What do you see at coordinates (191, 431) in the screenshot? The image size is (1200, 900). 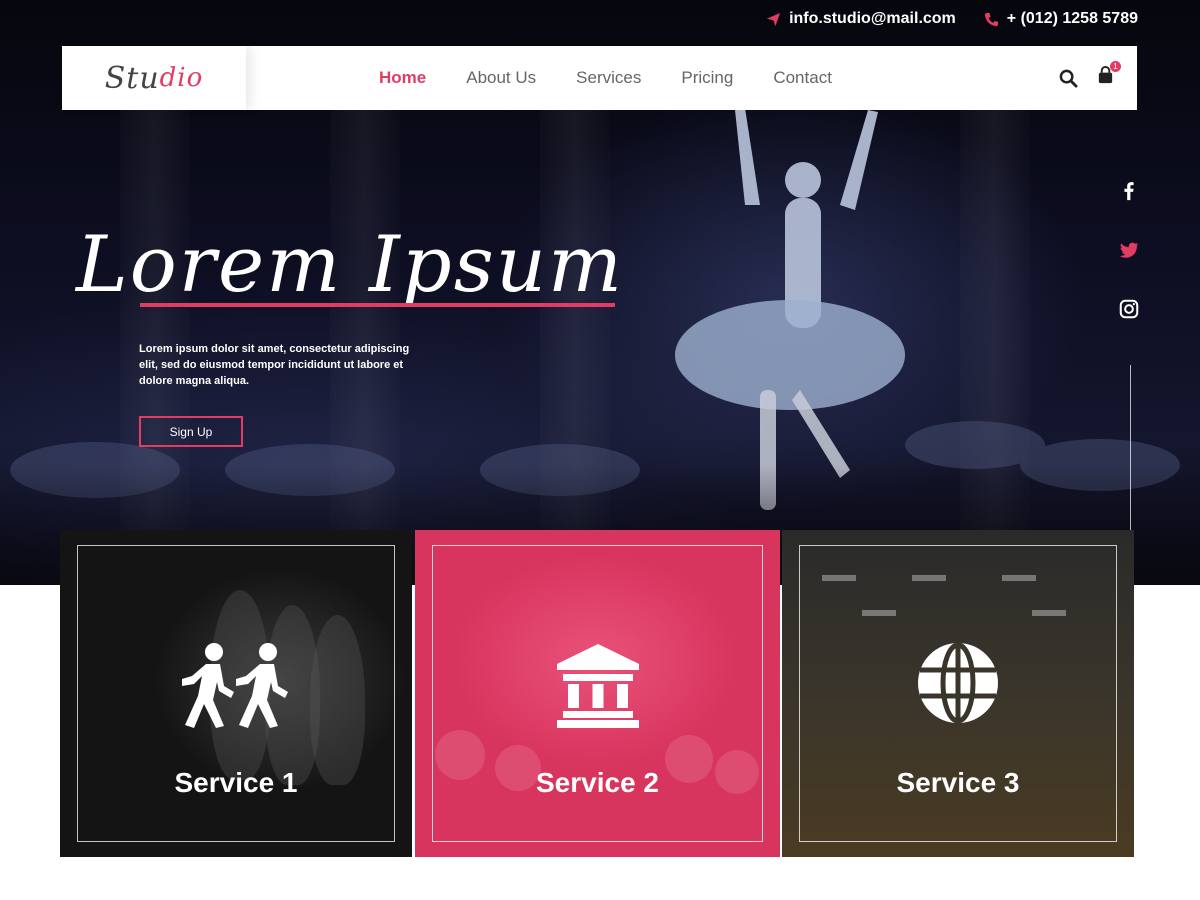 I see `sign-up-button: Sign Up` at bounding box center [191, 431].